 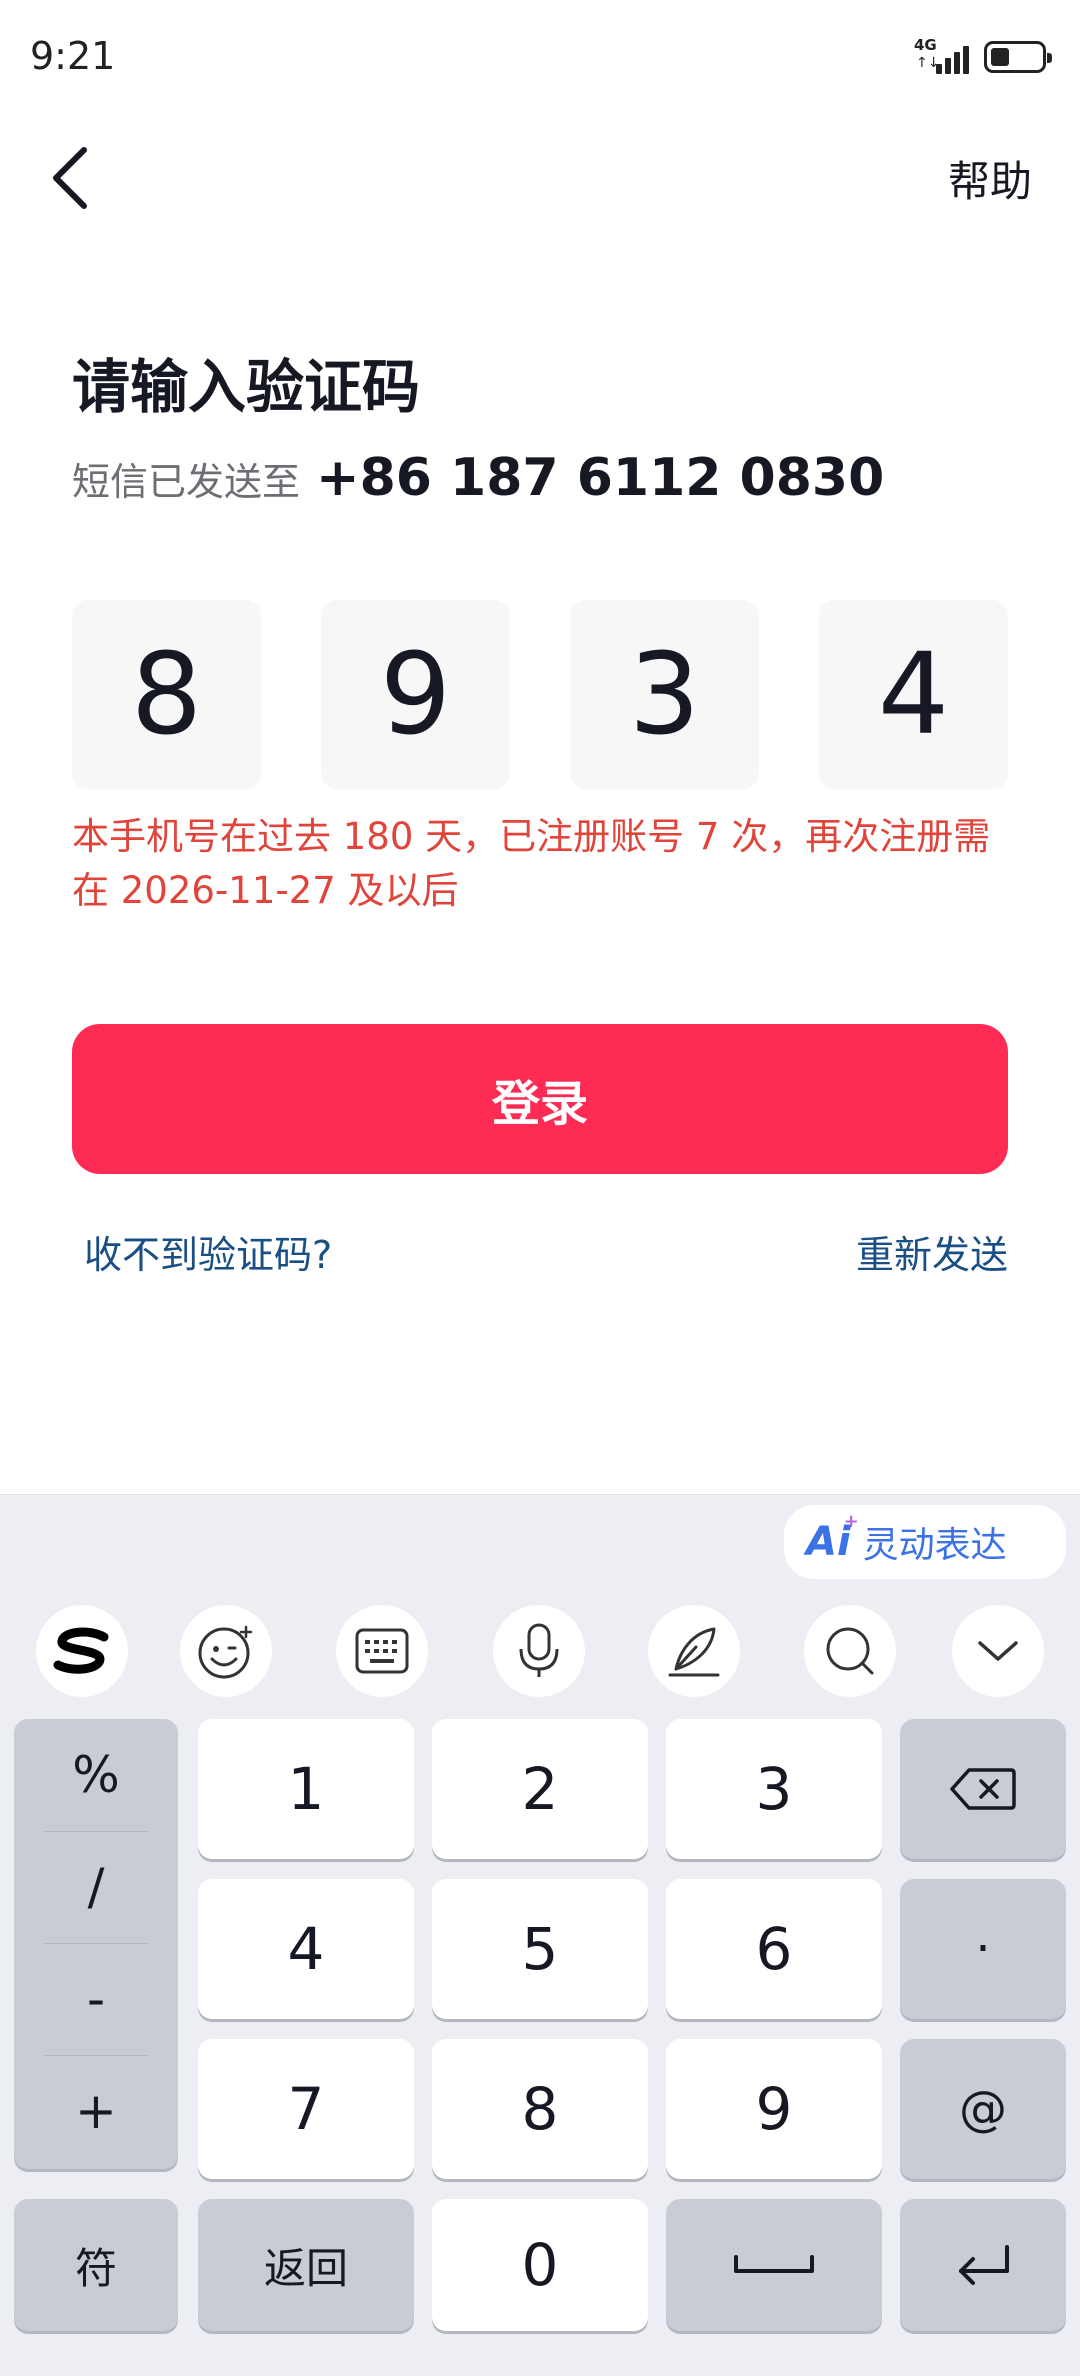 I want to click on phone-number: +86 187 6112 0830, so click(x=600, y=478).